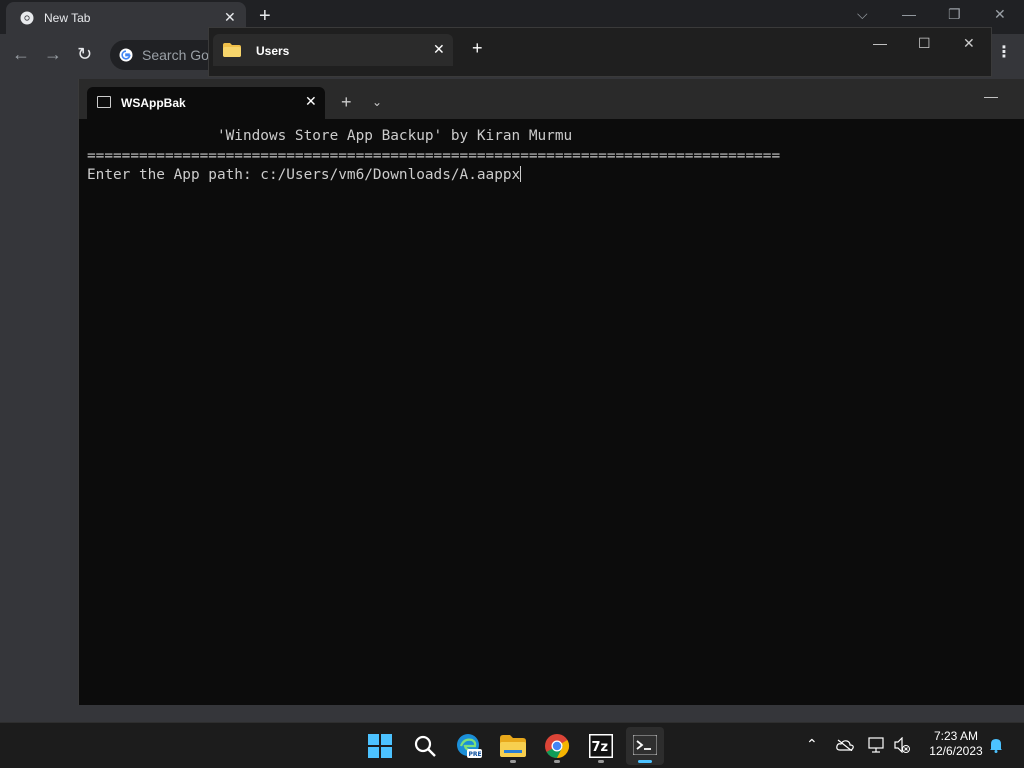 Image resolution: width=1024 pixels, height=768 pixels. What do you see at coordinates (996, 745) in the screenshot?
I see `notification-bell-icon` at bounding box center [996, 745].